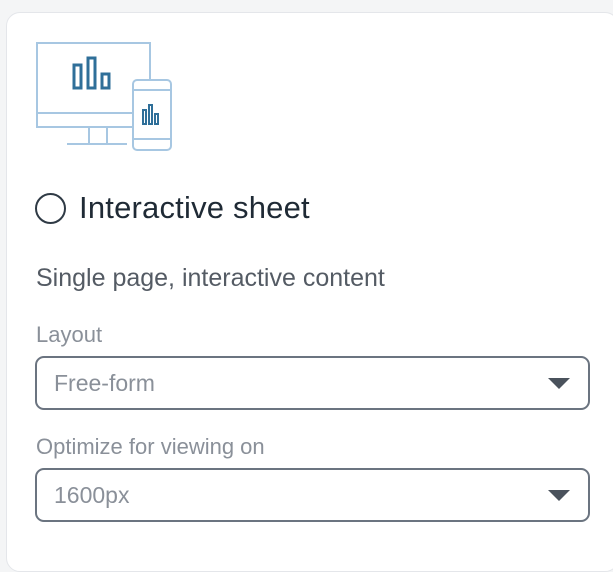 This screenshot has width=613, height=572. I want to click on optimize-label: Optimize for viewing on, so click(150, 446).